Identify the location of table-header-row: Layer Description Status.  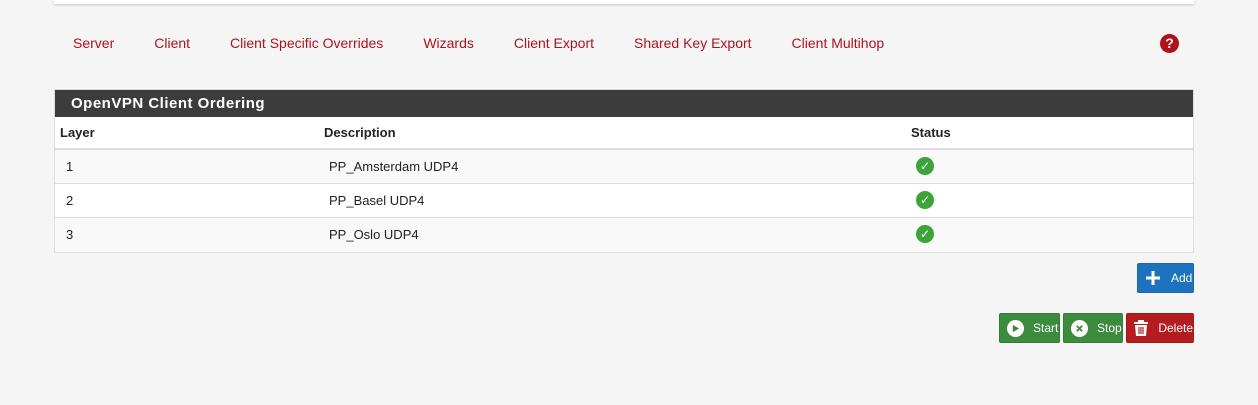
(624, 133).